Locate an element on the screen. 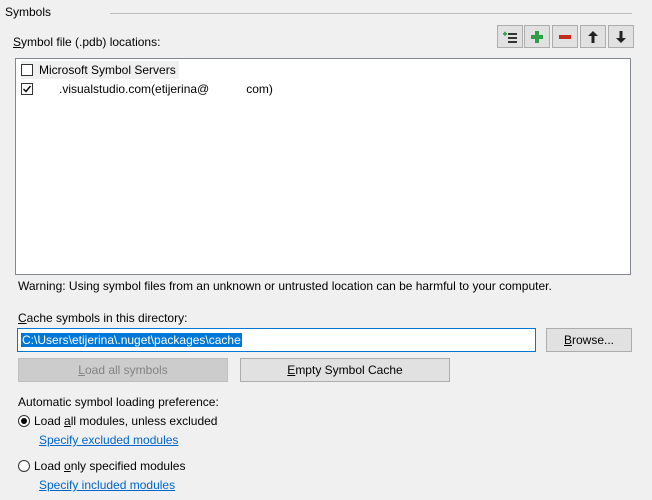  plus-icon is located at coordinates (537, 36).